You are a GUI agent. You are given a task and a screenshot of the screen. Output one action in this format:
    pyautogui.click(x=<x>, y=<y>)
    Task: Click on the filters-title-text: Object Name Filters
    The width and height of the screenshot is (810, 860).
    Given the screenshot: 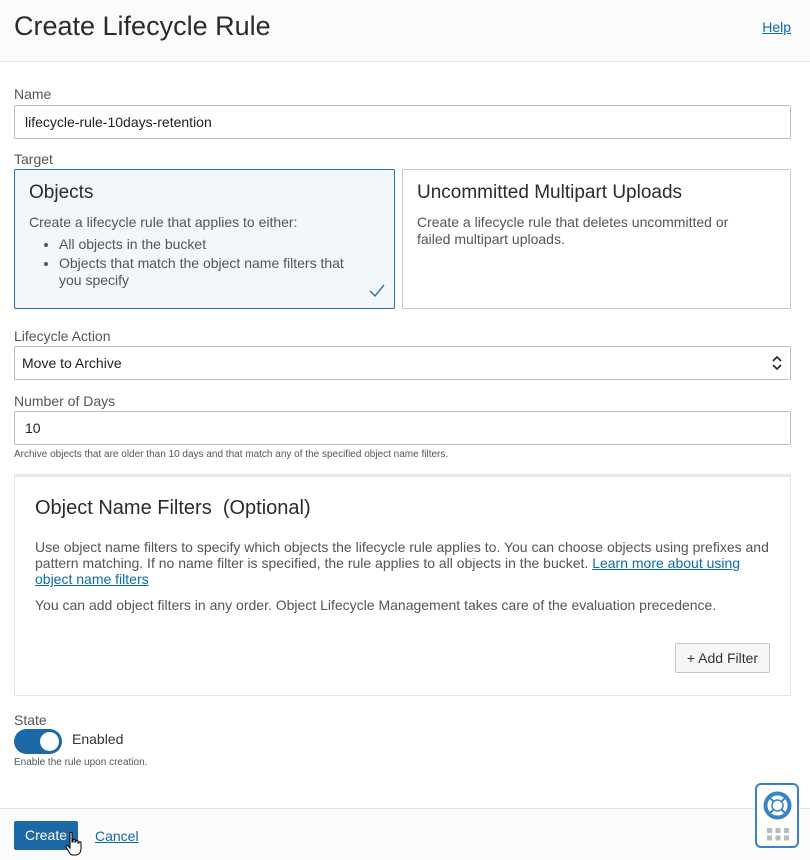 What is the action you would take?
    pyautogui.click(x=123, y=508)
    